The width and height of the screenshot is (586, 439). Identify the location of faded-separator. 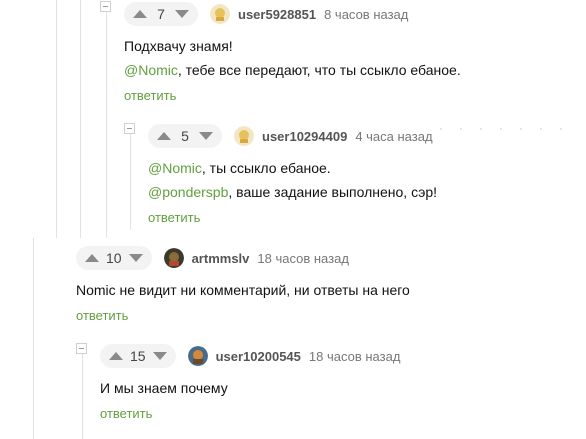
(501, 129).